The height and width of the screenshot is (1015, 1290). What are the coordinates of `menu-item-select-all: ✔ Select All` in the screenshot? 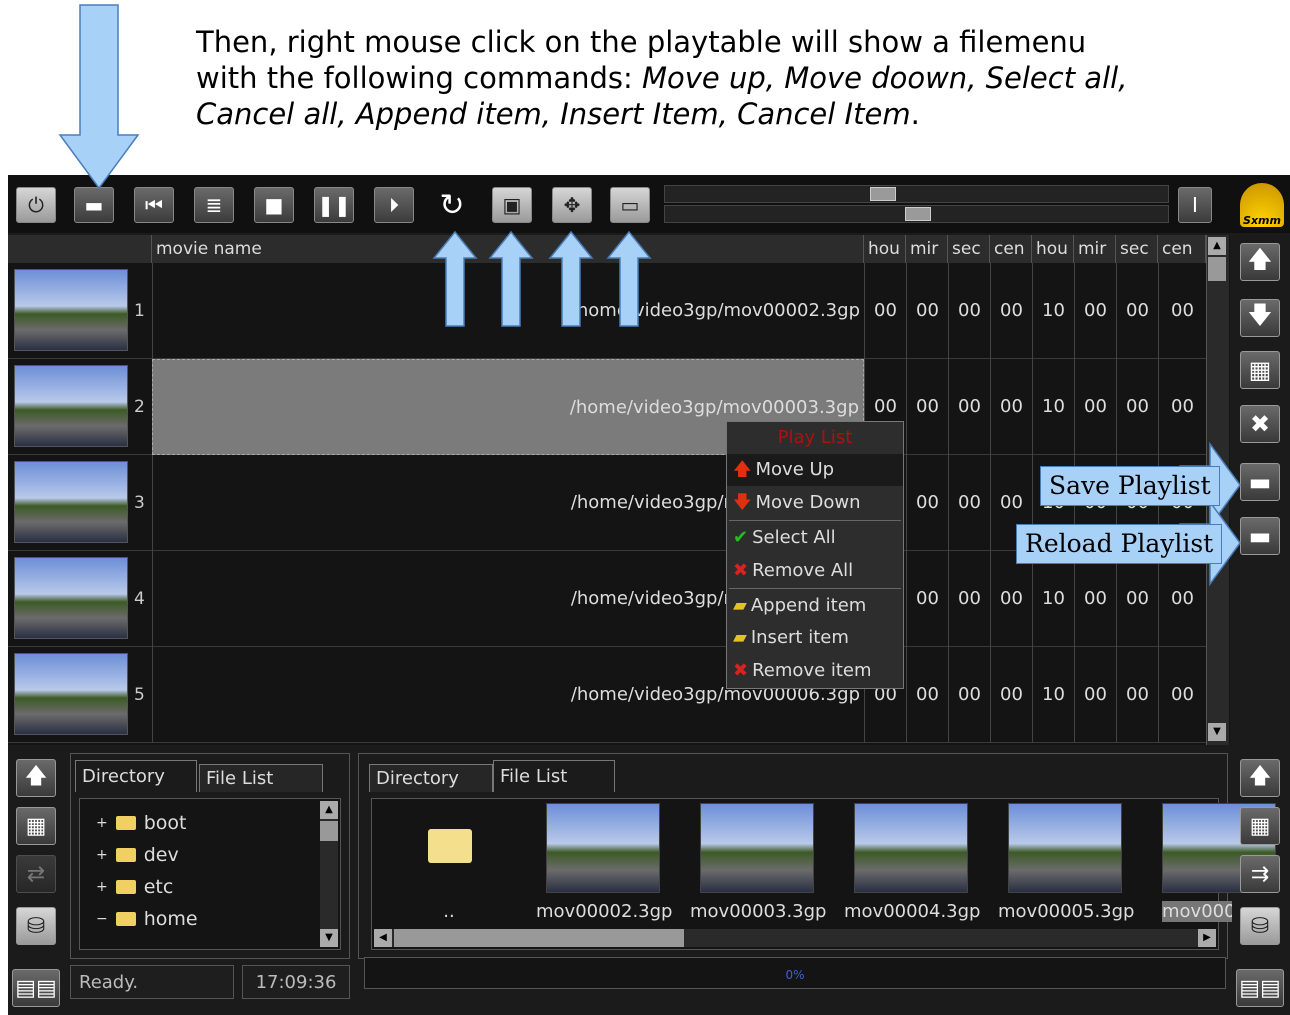 It's located at (815, 538).